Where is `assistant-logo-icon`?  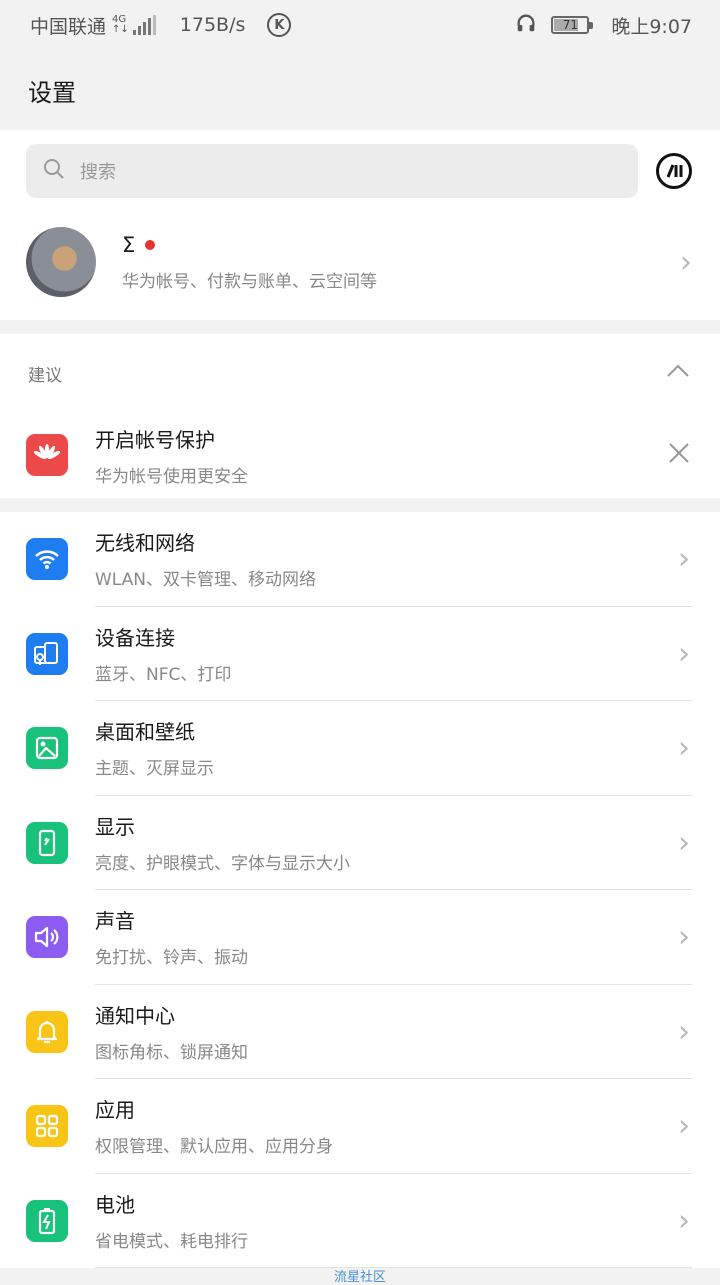
assistant-logo-icon is located at coordinates (674, 171).